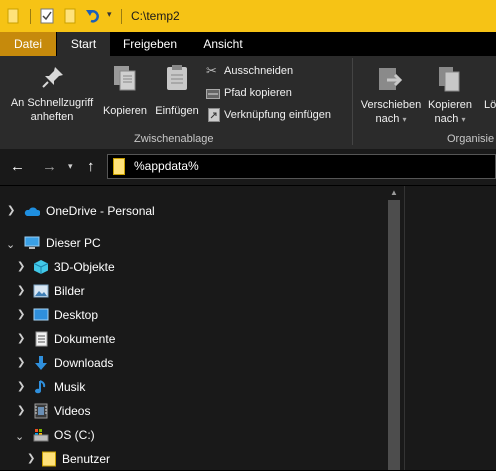 The image size is (496, 471). What do you see at coordinates (109, 14) in the screenshot?
I see `customize-quick-access-icon: ▾` at bounding box center [109, 14].